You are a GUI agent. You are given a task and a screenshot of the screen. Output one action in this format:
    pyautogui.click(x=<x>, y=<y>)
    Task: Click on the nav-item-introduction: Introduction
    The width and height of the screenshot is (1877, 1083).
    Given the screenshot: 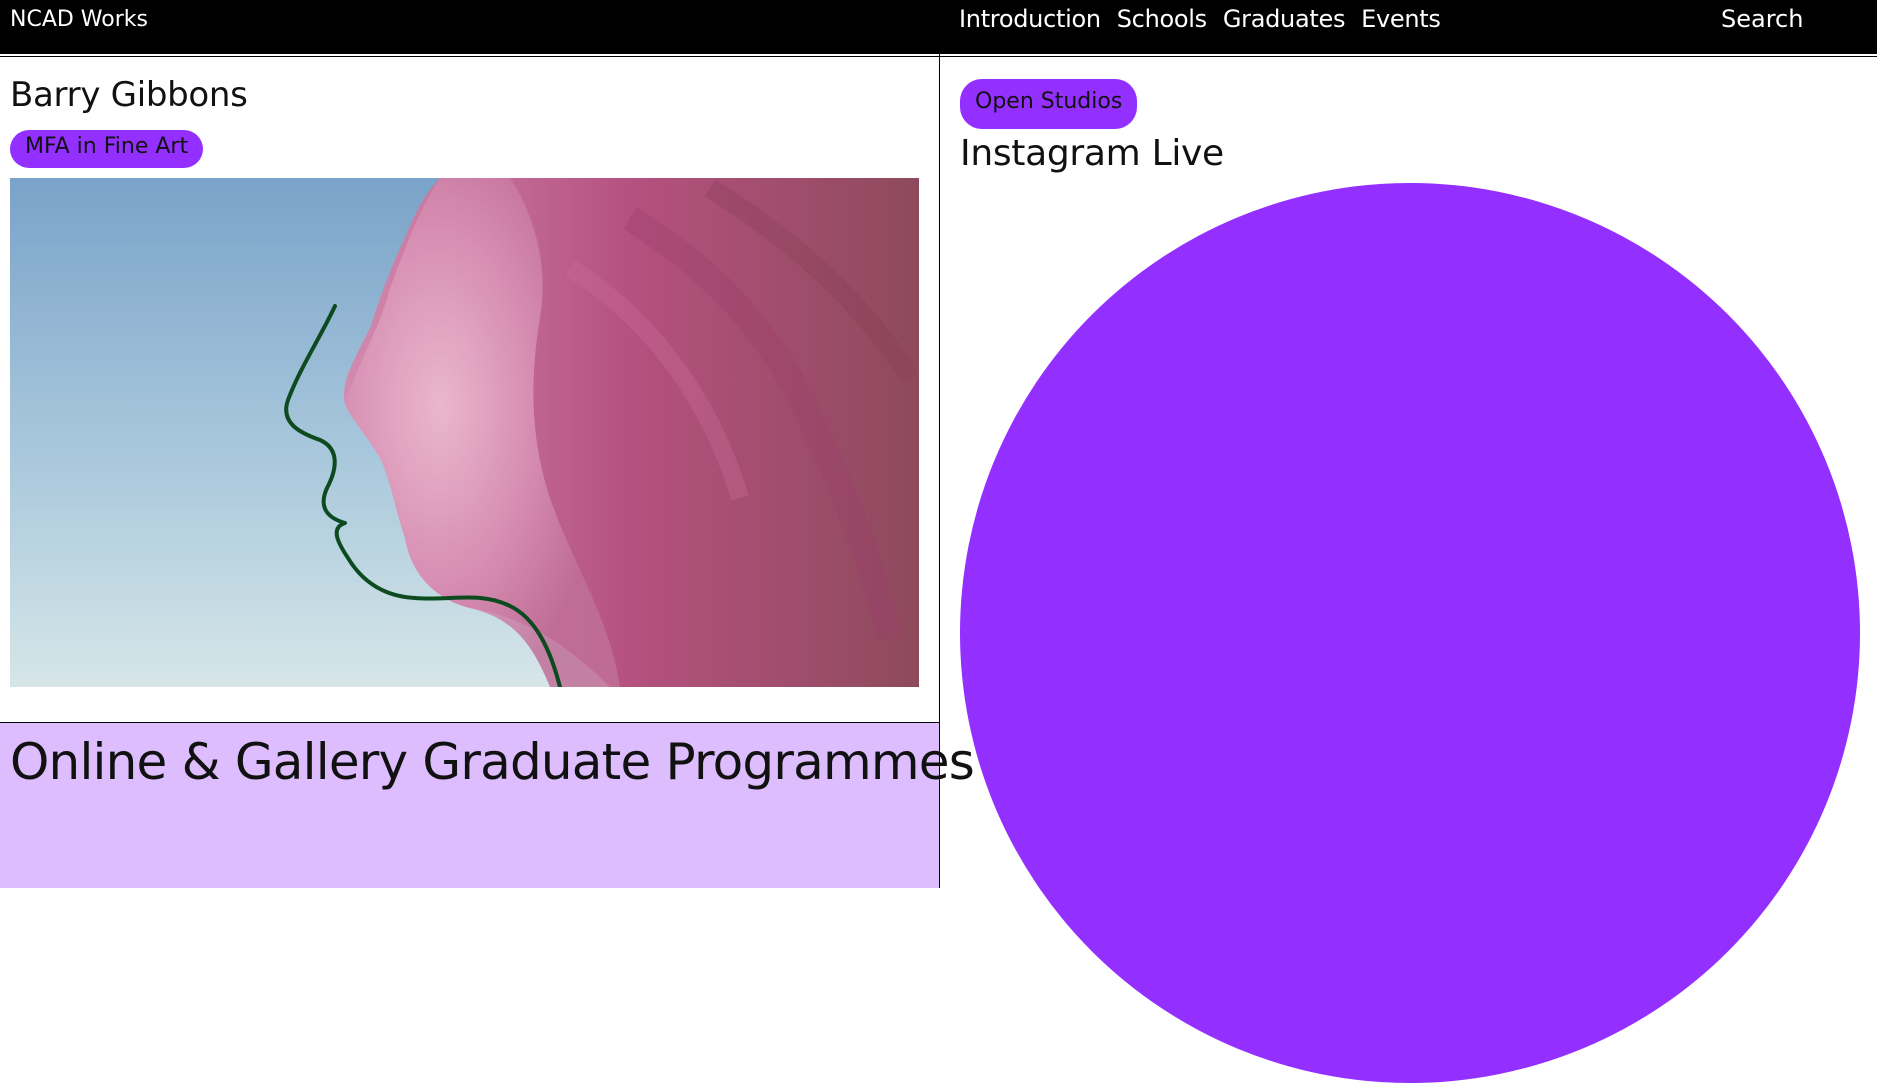 What is the action you would take?
    pyautogui.click(x=1030, y=19)
    